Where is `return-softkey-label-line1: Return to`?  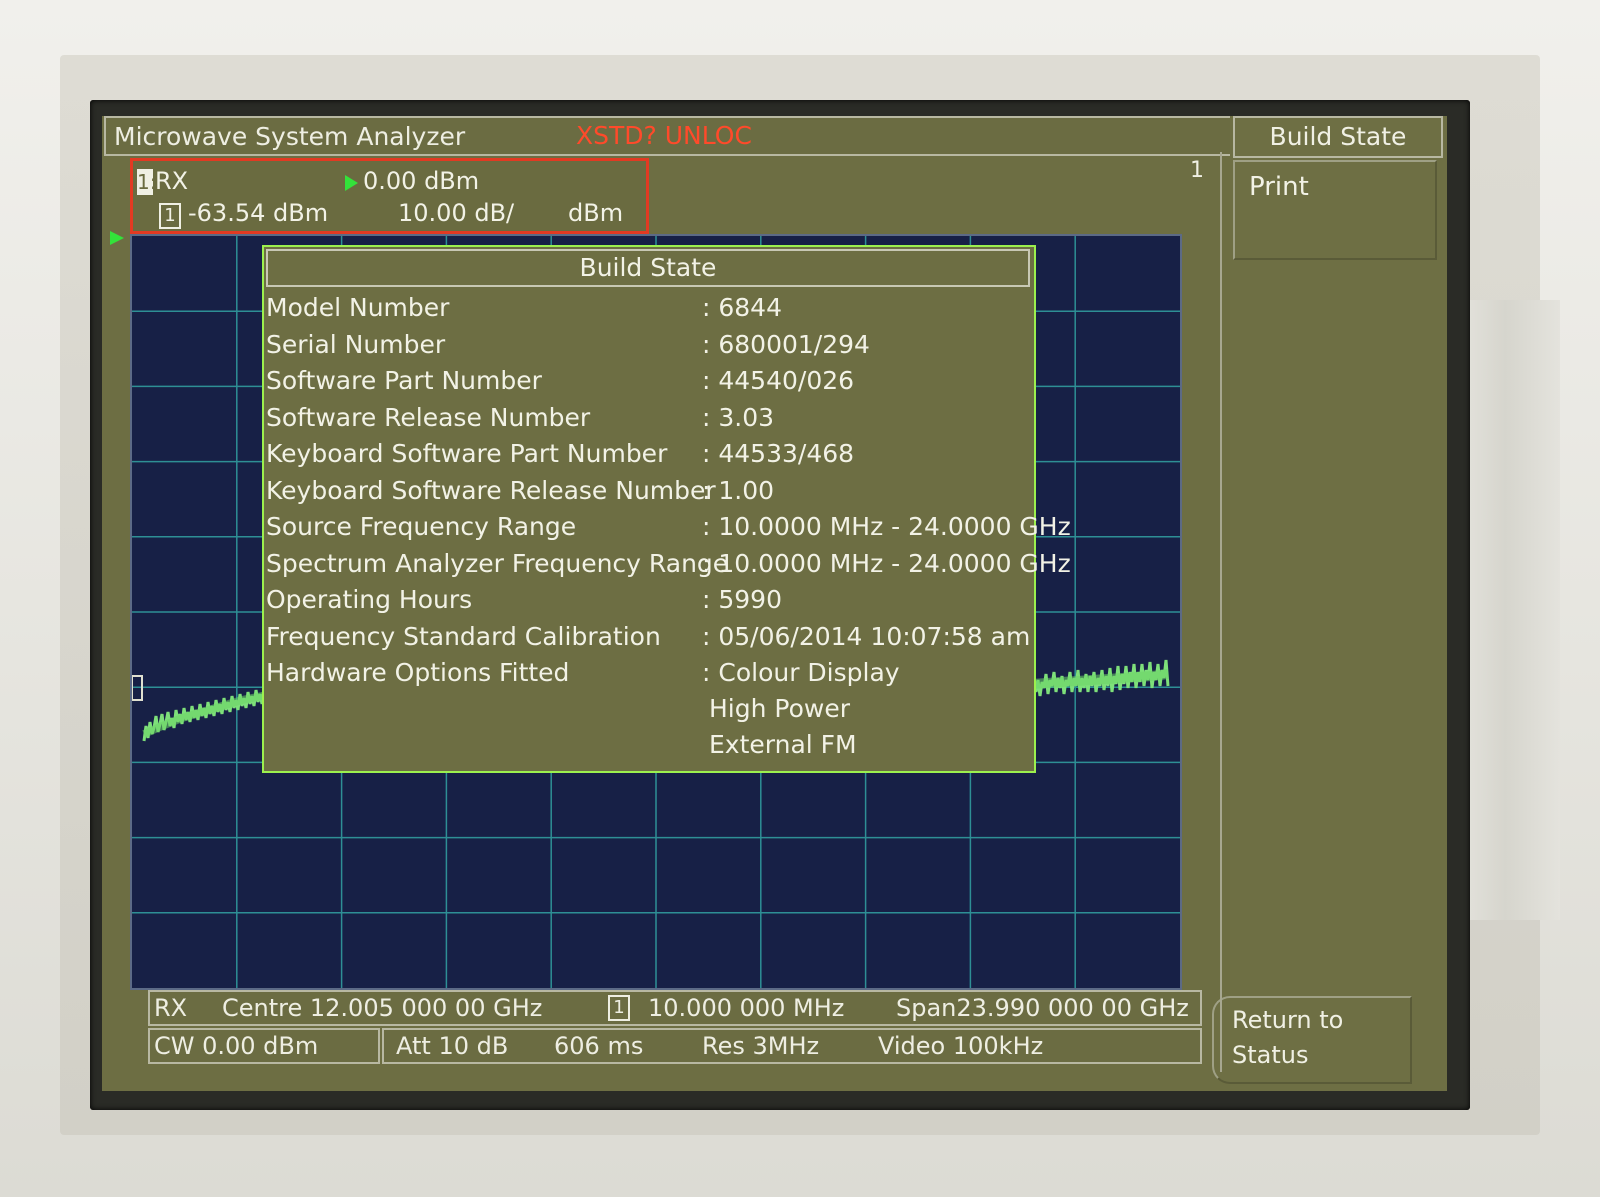 return-softkey-label-line1: Return to is located at coordinates (1288, 1020).